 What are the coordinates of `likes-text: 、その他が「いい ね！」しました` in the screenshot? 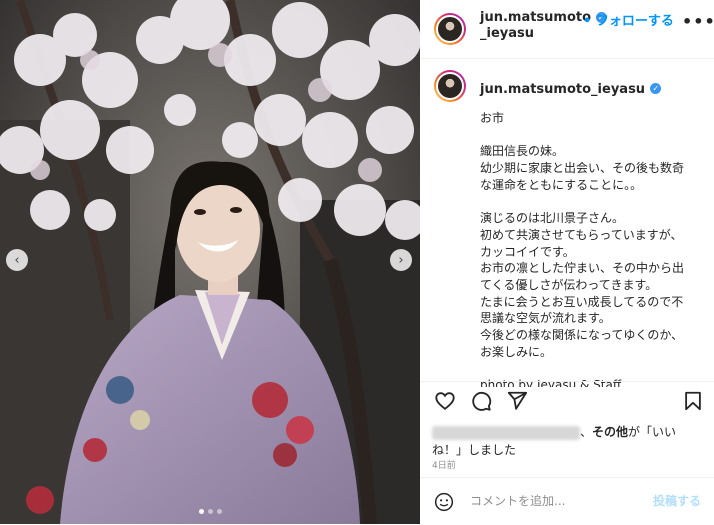 It's located at (569, 441).